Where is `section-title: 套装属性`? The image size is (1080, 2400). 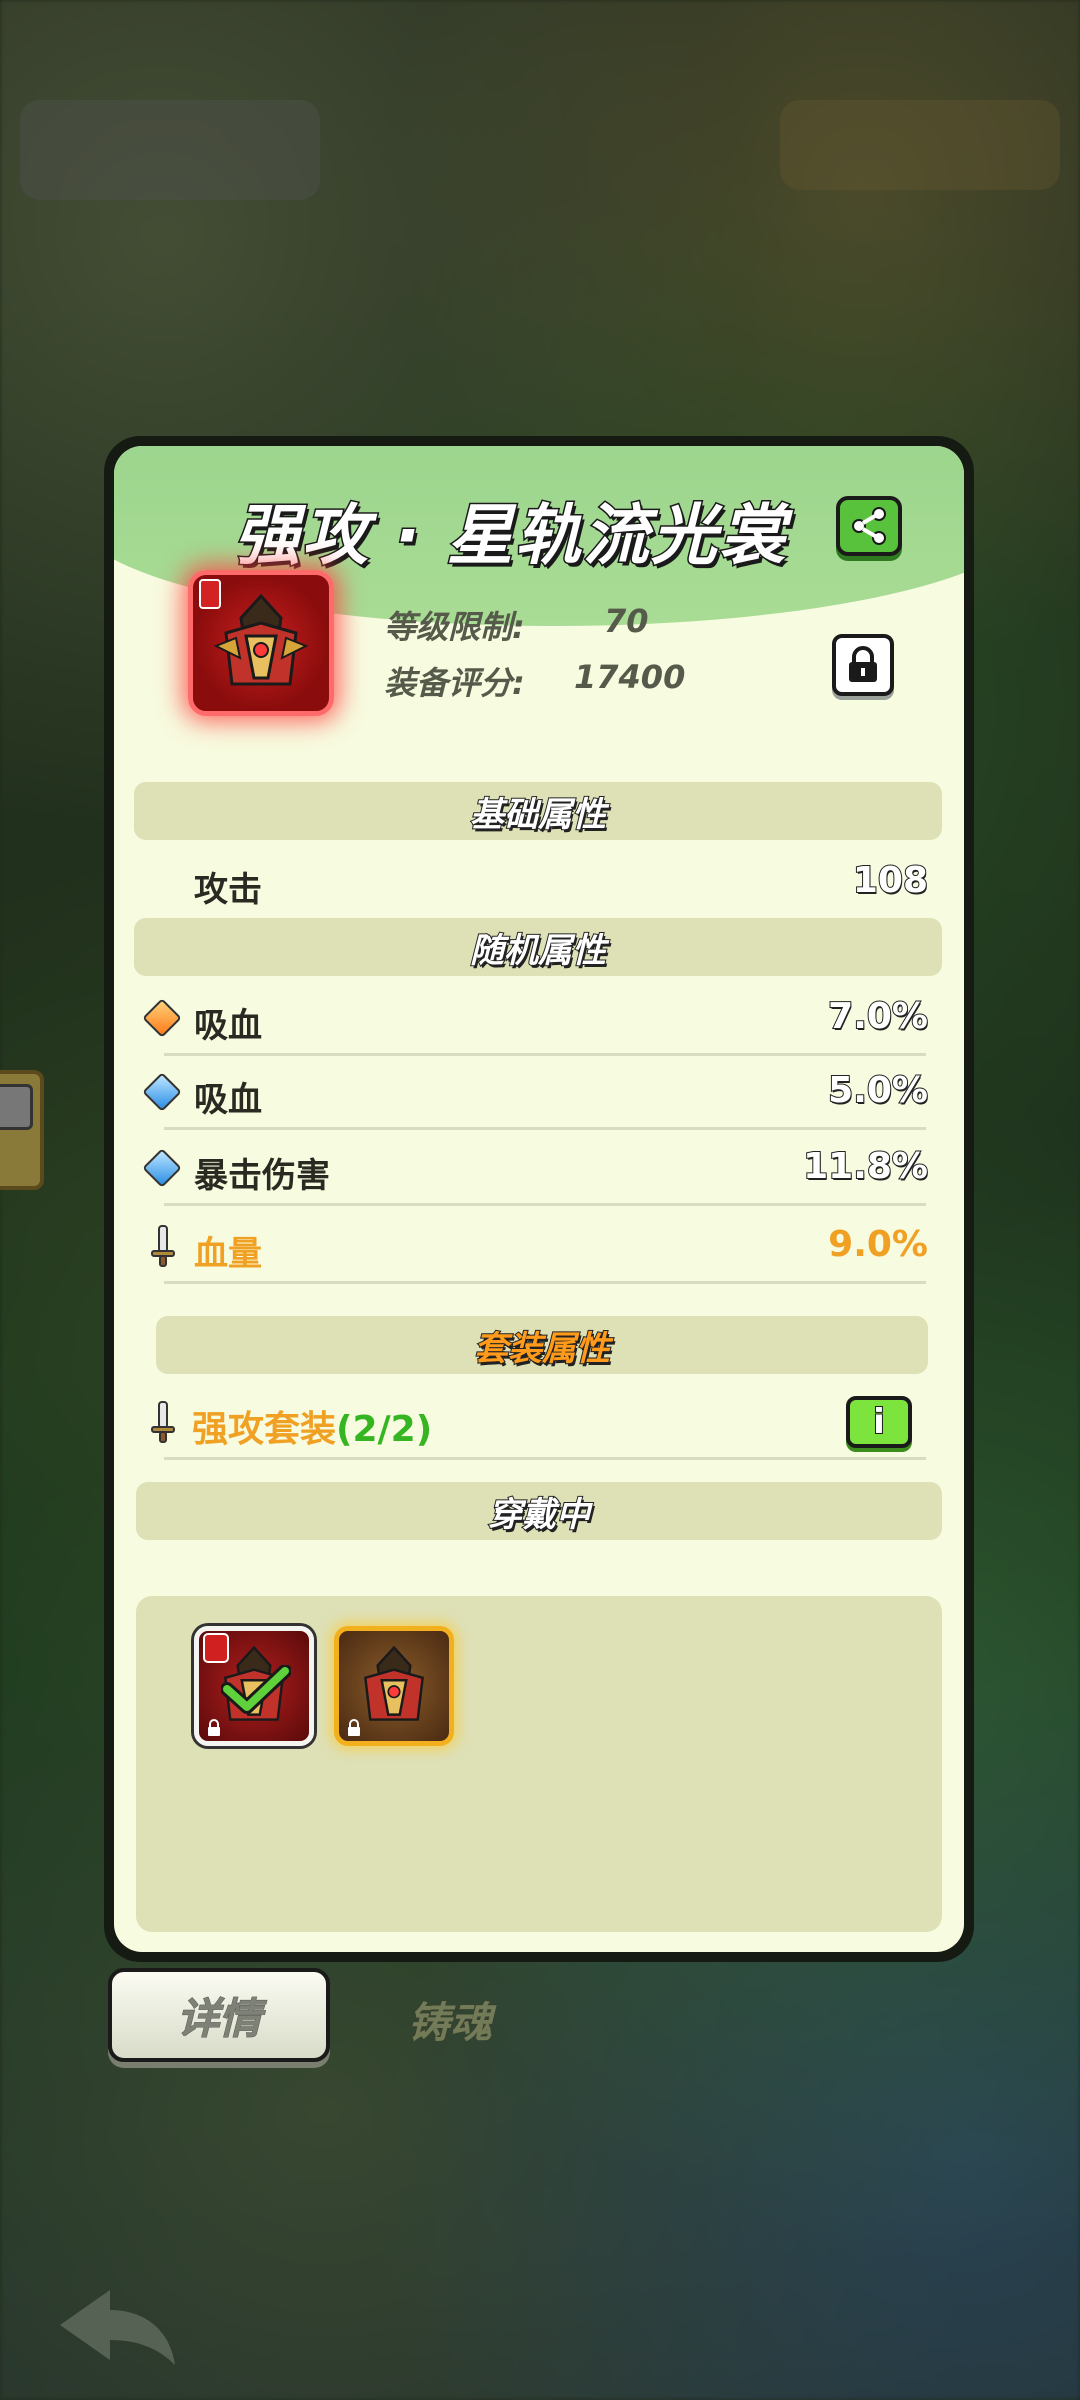 section-title: 套装属性 is located at coordinates (542, 1349).